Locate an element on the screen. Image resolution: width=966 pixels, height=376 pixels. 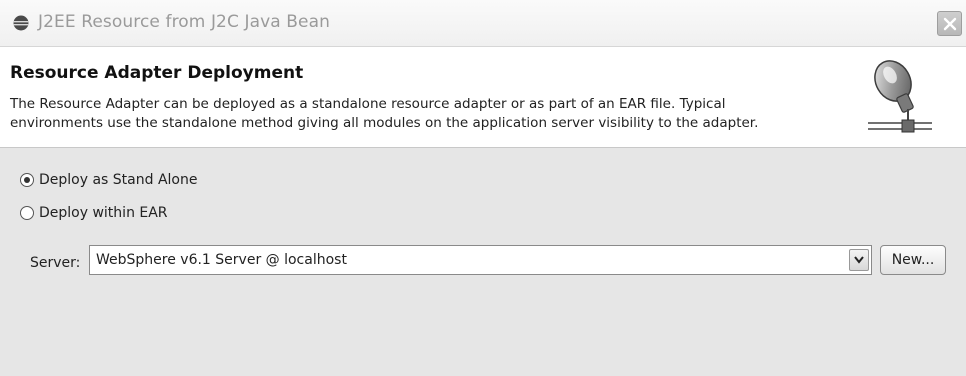
deploy-standalone-option: Deploy as Stand Alone is located at coordinates (108, 180).